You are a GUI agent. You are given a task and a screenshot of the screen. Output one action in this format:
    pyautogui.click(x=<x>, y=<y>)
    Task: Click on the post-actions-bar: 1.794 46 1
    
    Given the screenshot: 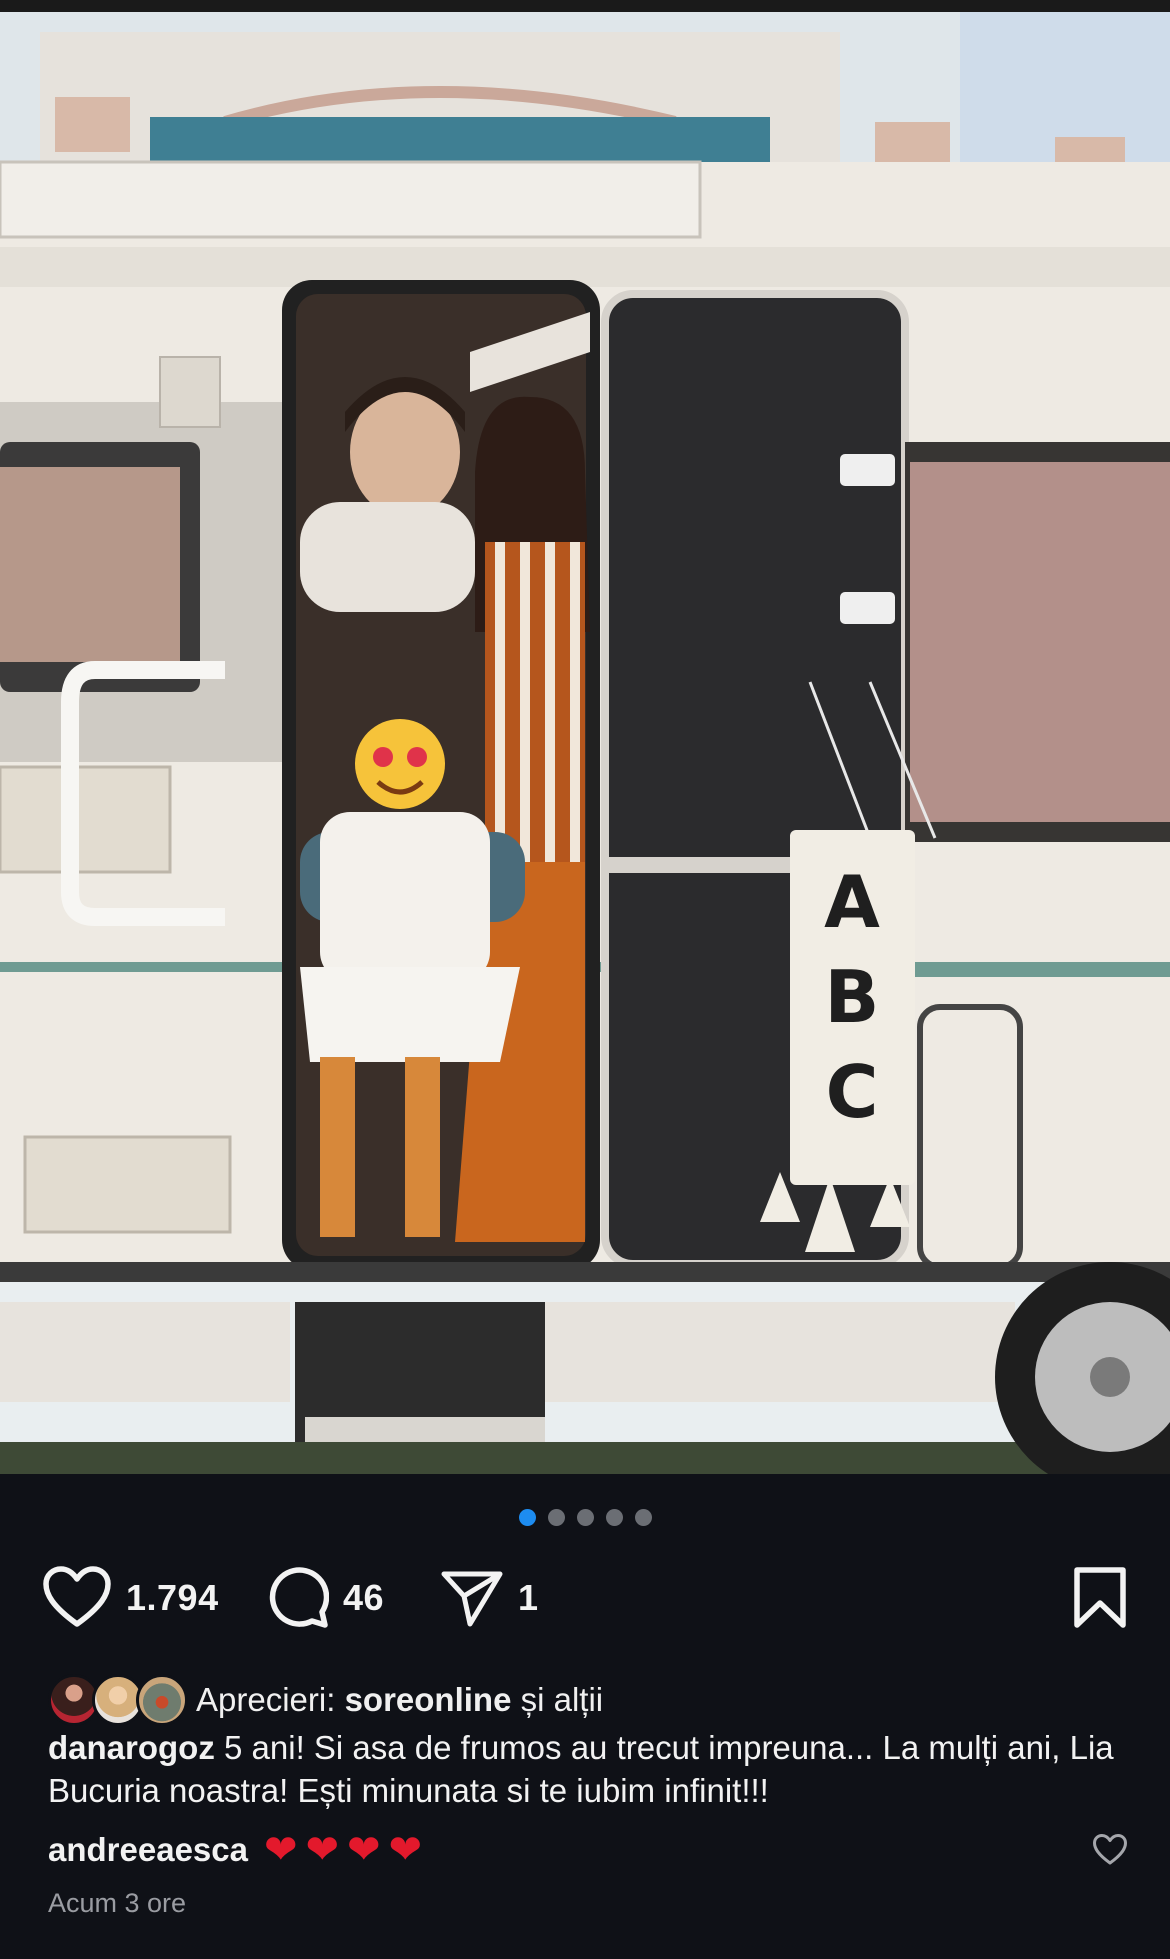 What is the action you would take?
    pyautogui.click(x=585, y=1598)
    